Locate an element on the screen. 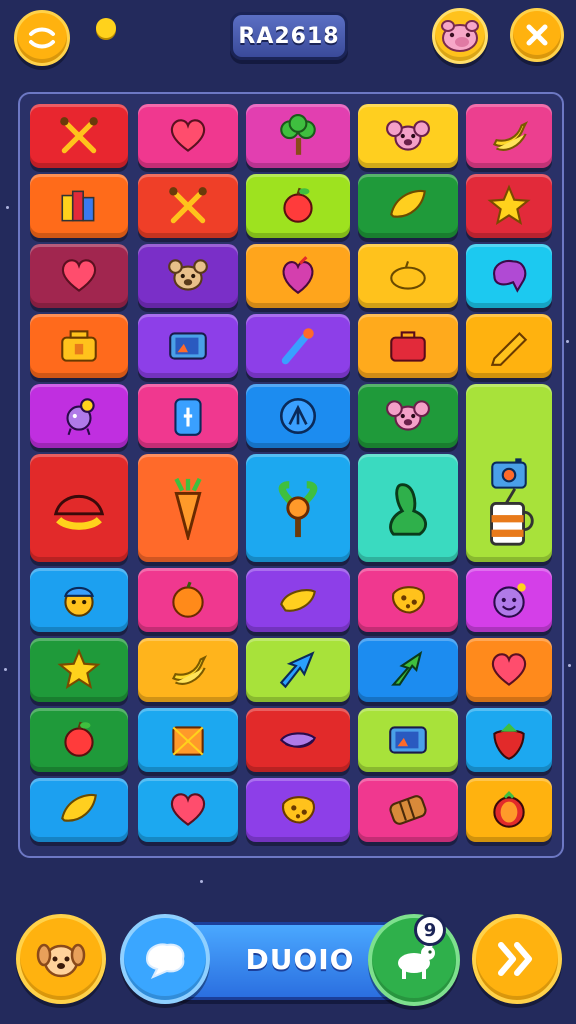 The width and height of the screenshot is (576, 1024). face-icon is located at coordinates (79, 601).